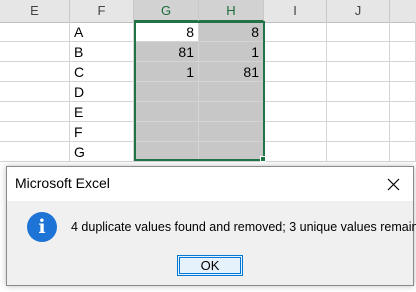  I want to click on cell: E, so click(102, 112).